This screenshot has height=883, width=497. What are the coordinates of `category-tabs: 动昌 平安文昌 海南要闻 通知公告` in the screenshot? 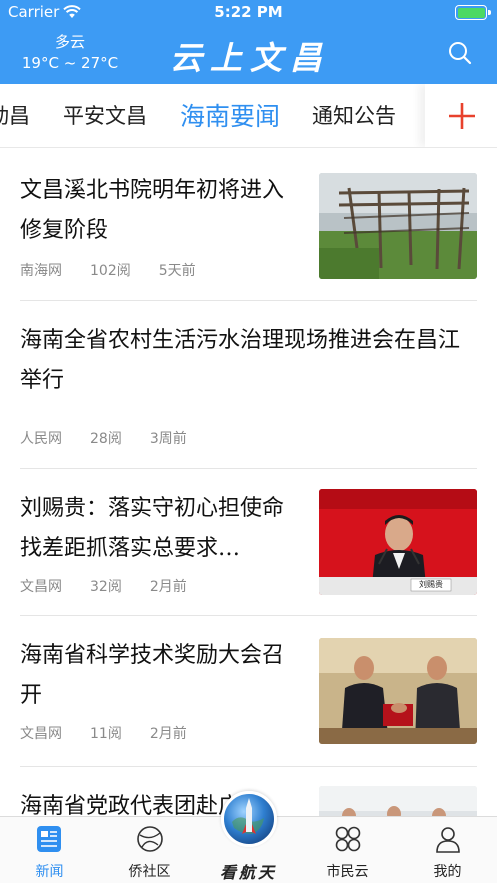 It's located at (248, 116).